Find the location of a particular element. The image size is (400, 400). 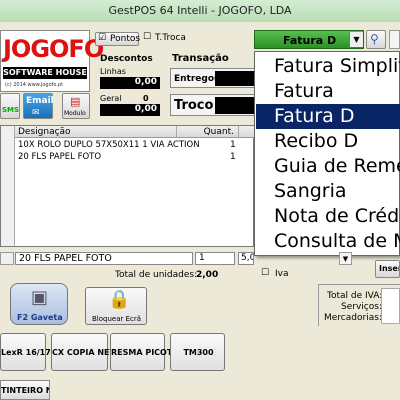

troco-row: Troco is located at coordinates (213, 105).